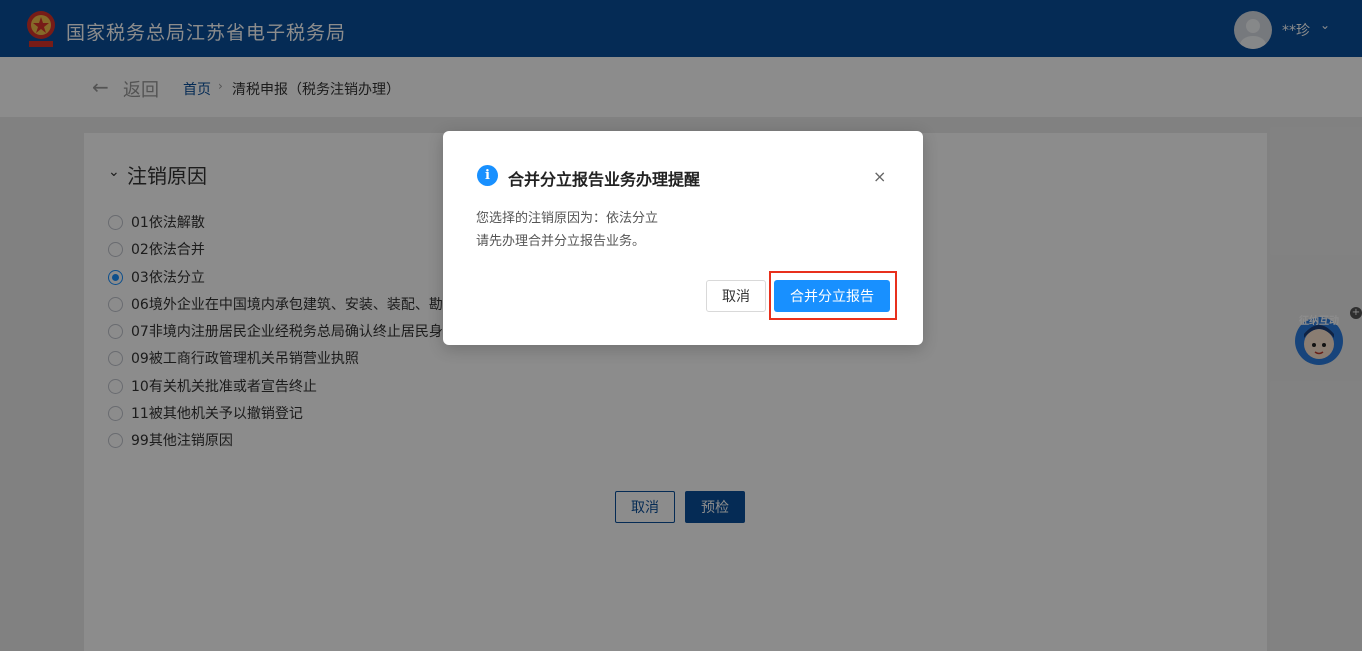 The image size is (1362, 651). What do you see at coordinates (736, 296) in the screenshot?
I see `dialog-cancel-button: 取消` at bounding box center [736, 296].